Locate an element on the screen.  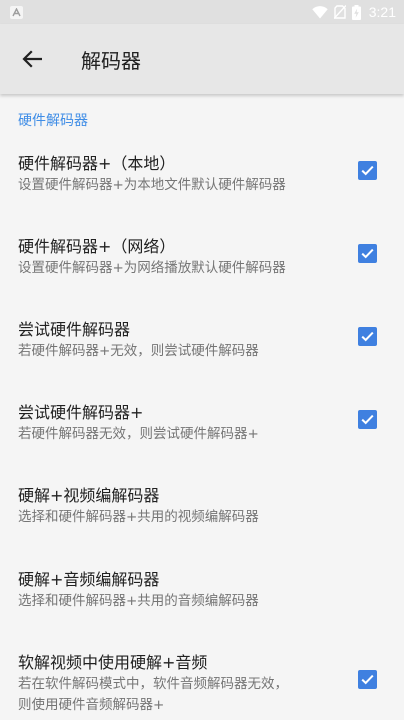
pref-summary: 若硬件解码器无效，则尝试硬件解码器+ is located at coordinates (138, 434).